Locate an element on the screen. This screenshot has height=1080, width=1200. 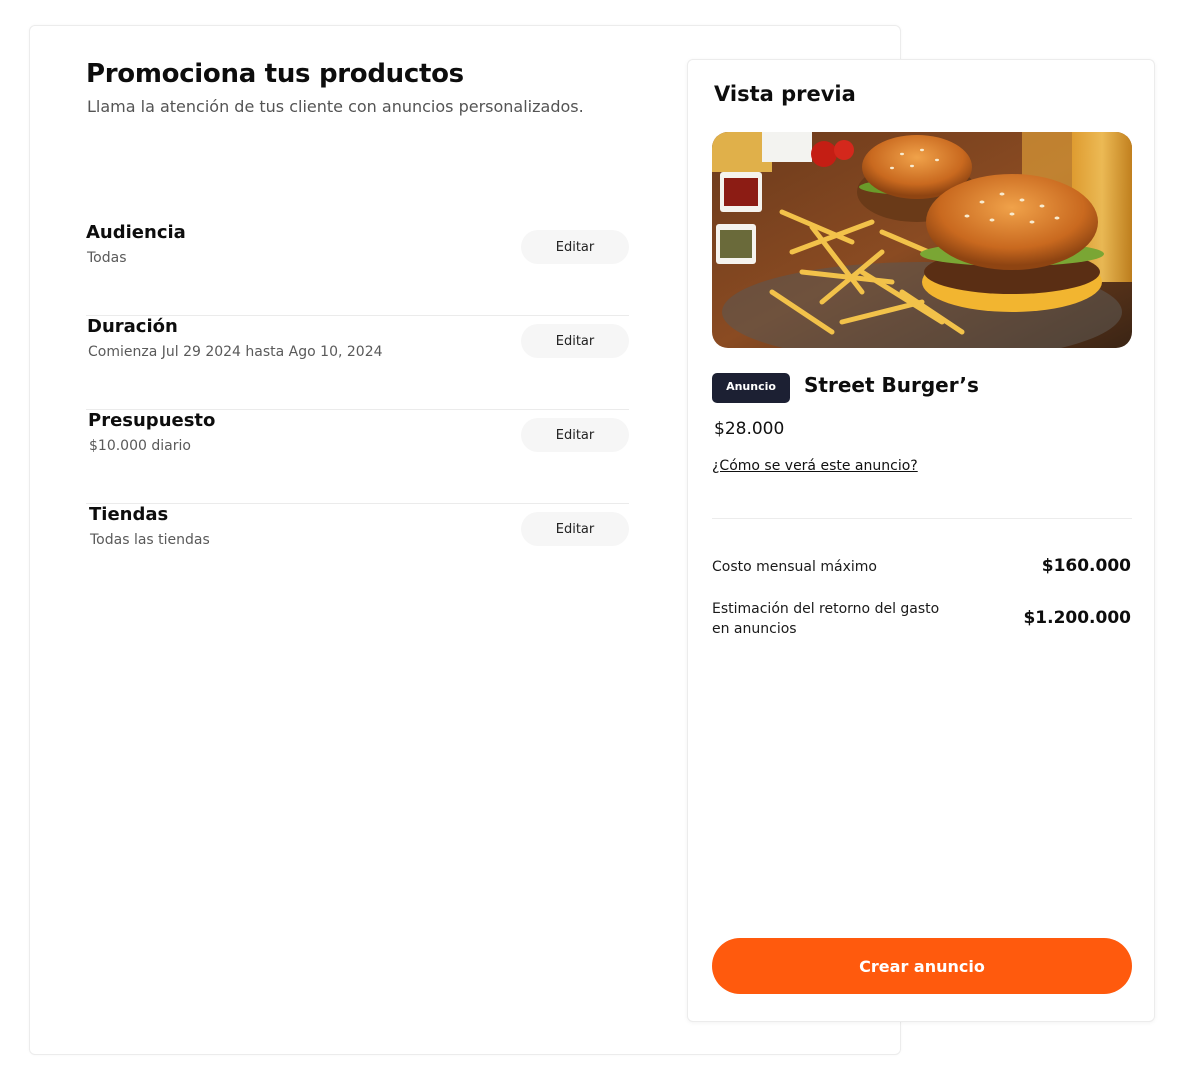
create-ad-button: Crear anuncio is located at coordinates (922, 966).